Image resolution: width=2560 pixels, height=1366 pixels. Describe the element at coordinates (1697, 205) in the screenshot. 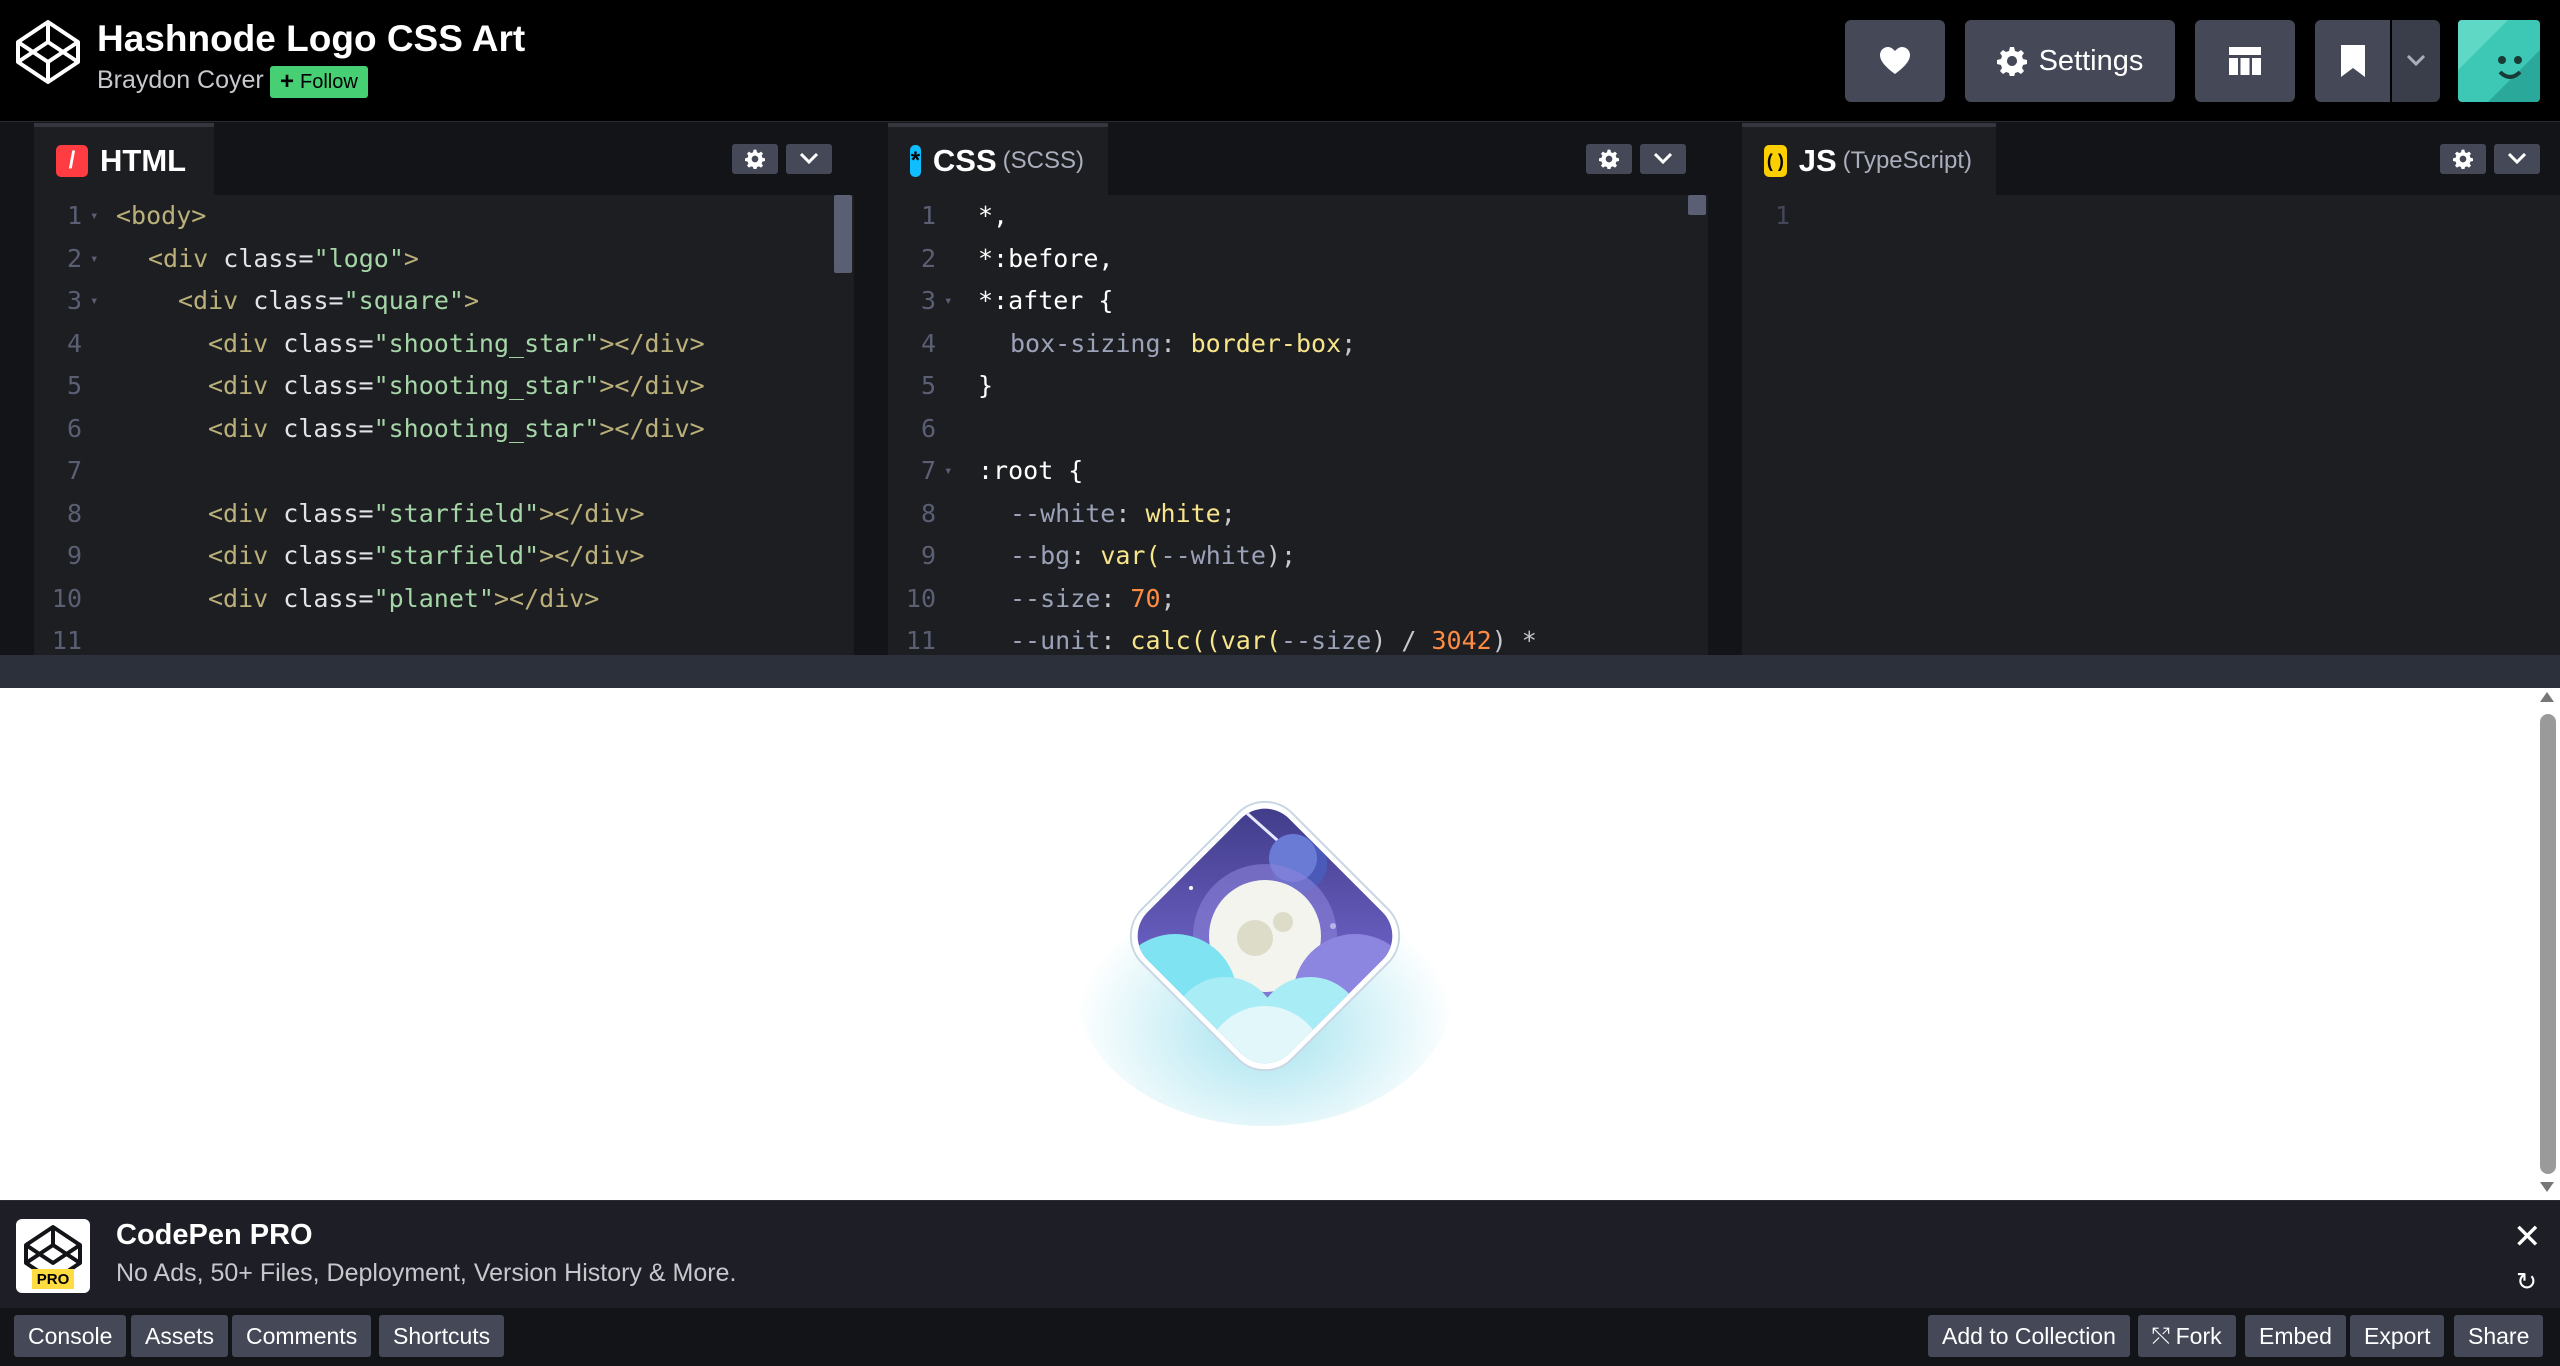

I see `css-scrollbar` at that location.